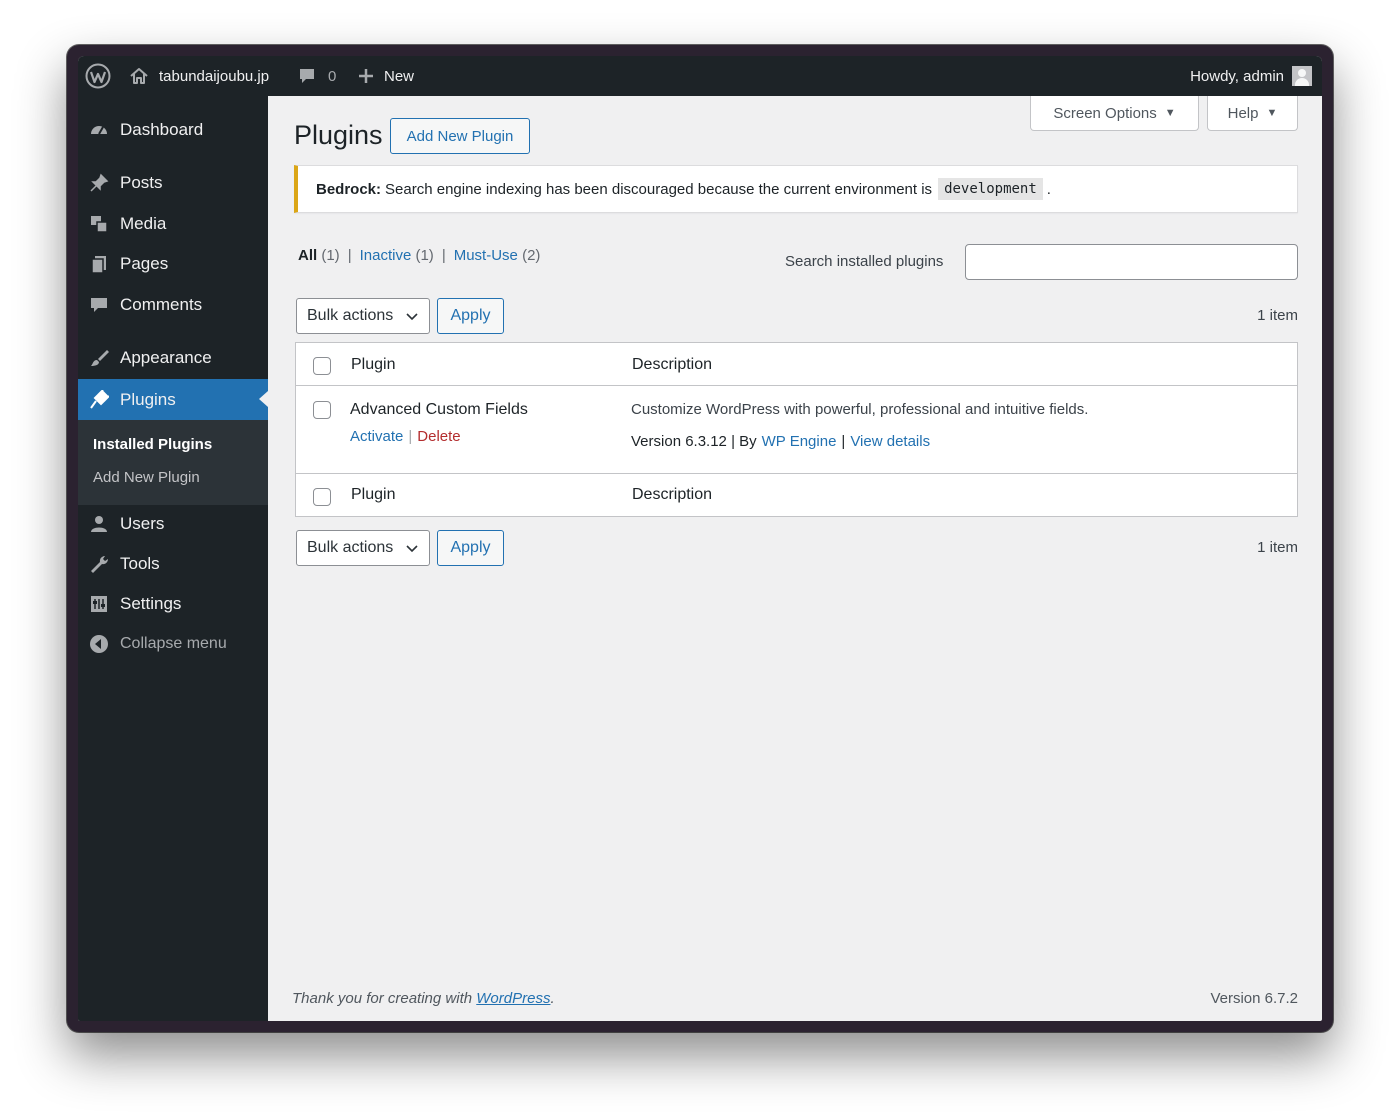 This screenshot has width=1400, height=1120. I want to click on view-details-link: View details, so click(890, 441).